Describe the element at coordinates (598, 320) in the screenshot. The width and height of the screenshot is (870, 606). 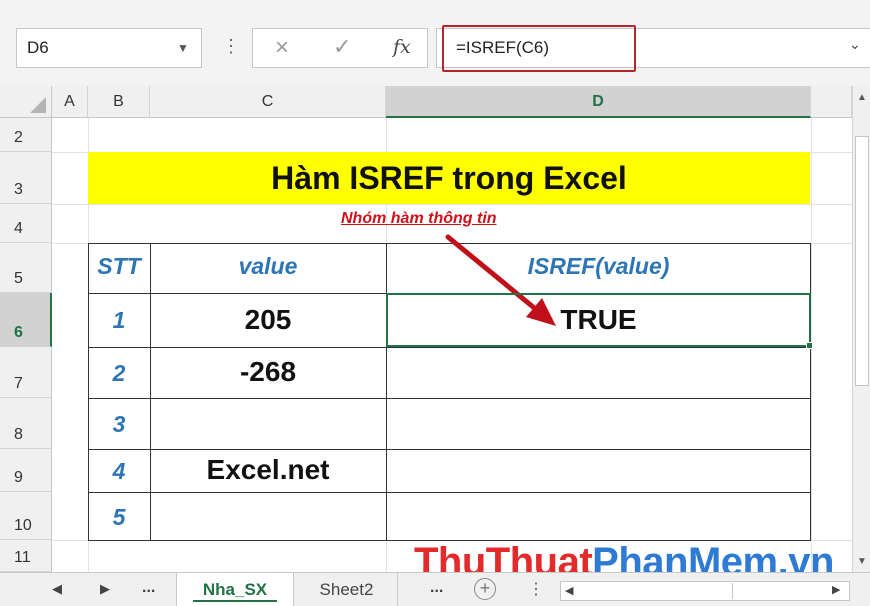
I see `active-cell-d6` at that location.